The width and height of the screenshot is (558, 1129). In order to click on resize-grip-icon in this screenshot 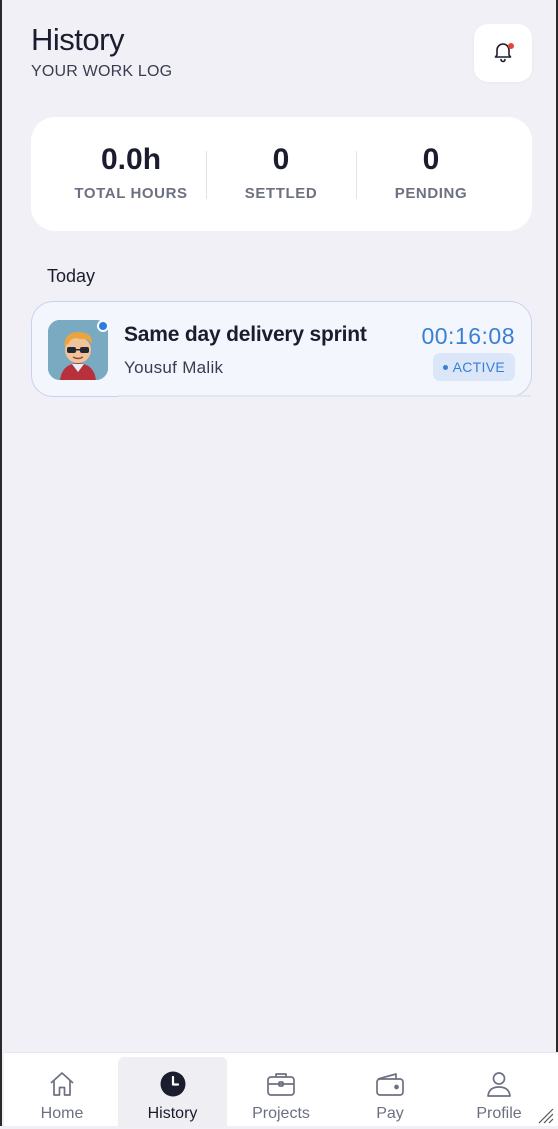, I will do `click(545, 1115)`.